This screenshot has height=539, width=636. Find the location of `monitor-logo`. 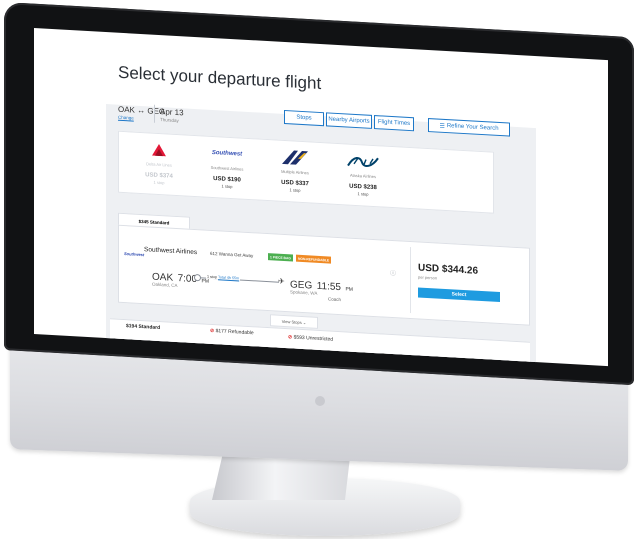

monitor-logo is located at coordinates (320, 401).